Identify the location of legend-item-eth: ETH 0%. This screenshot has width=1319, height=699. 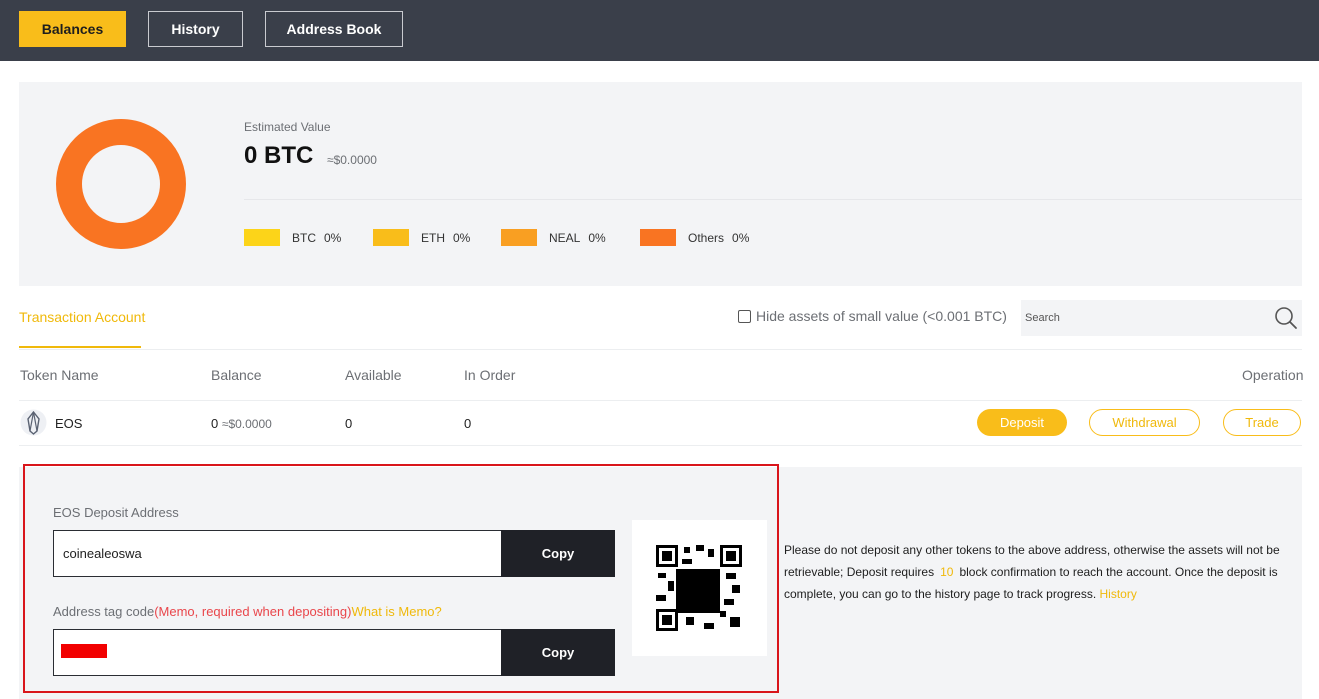
(421, 237).